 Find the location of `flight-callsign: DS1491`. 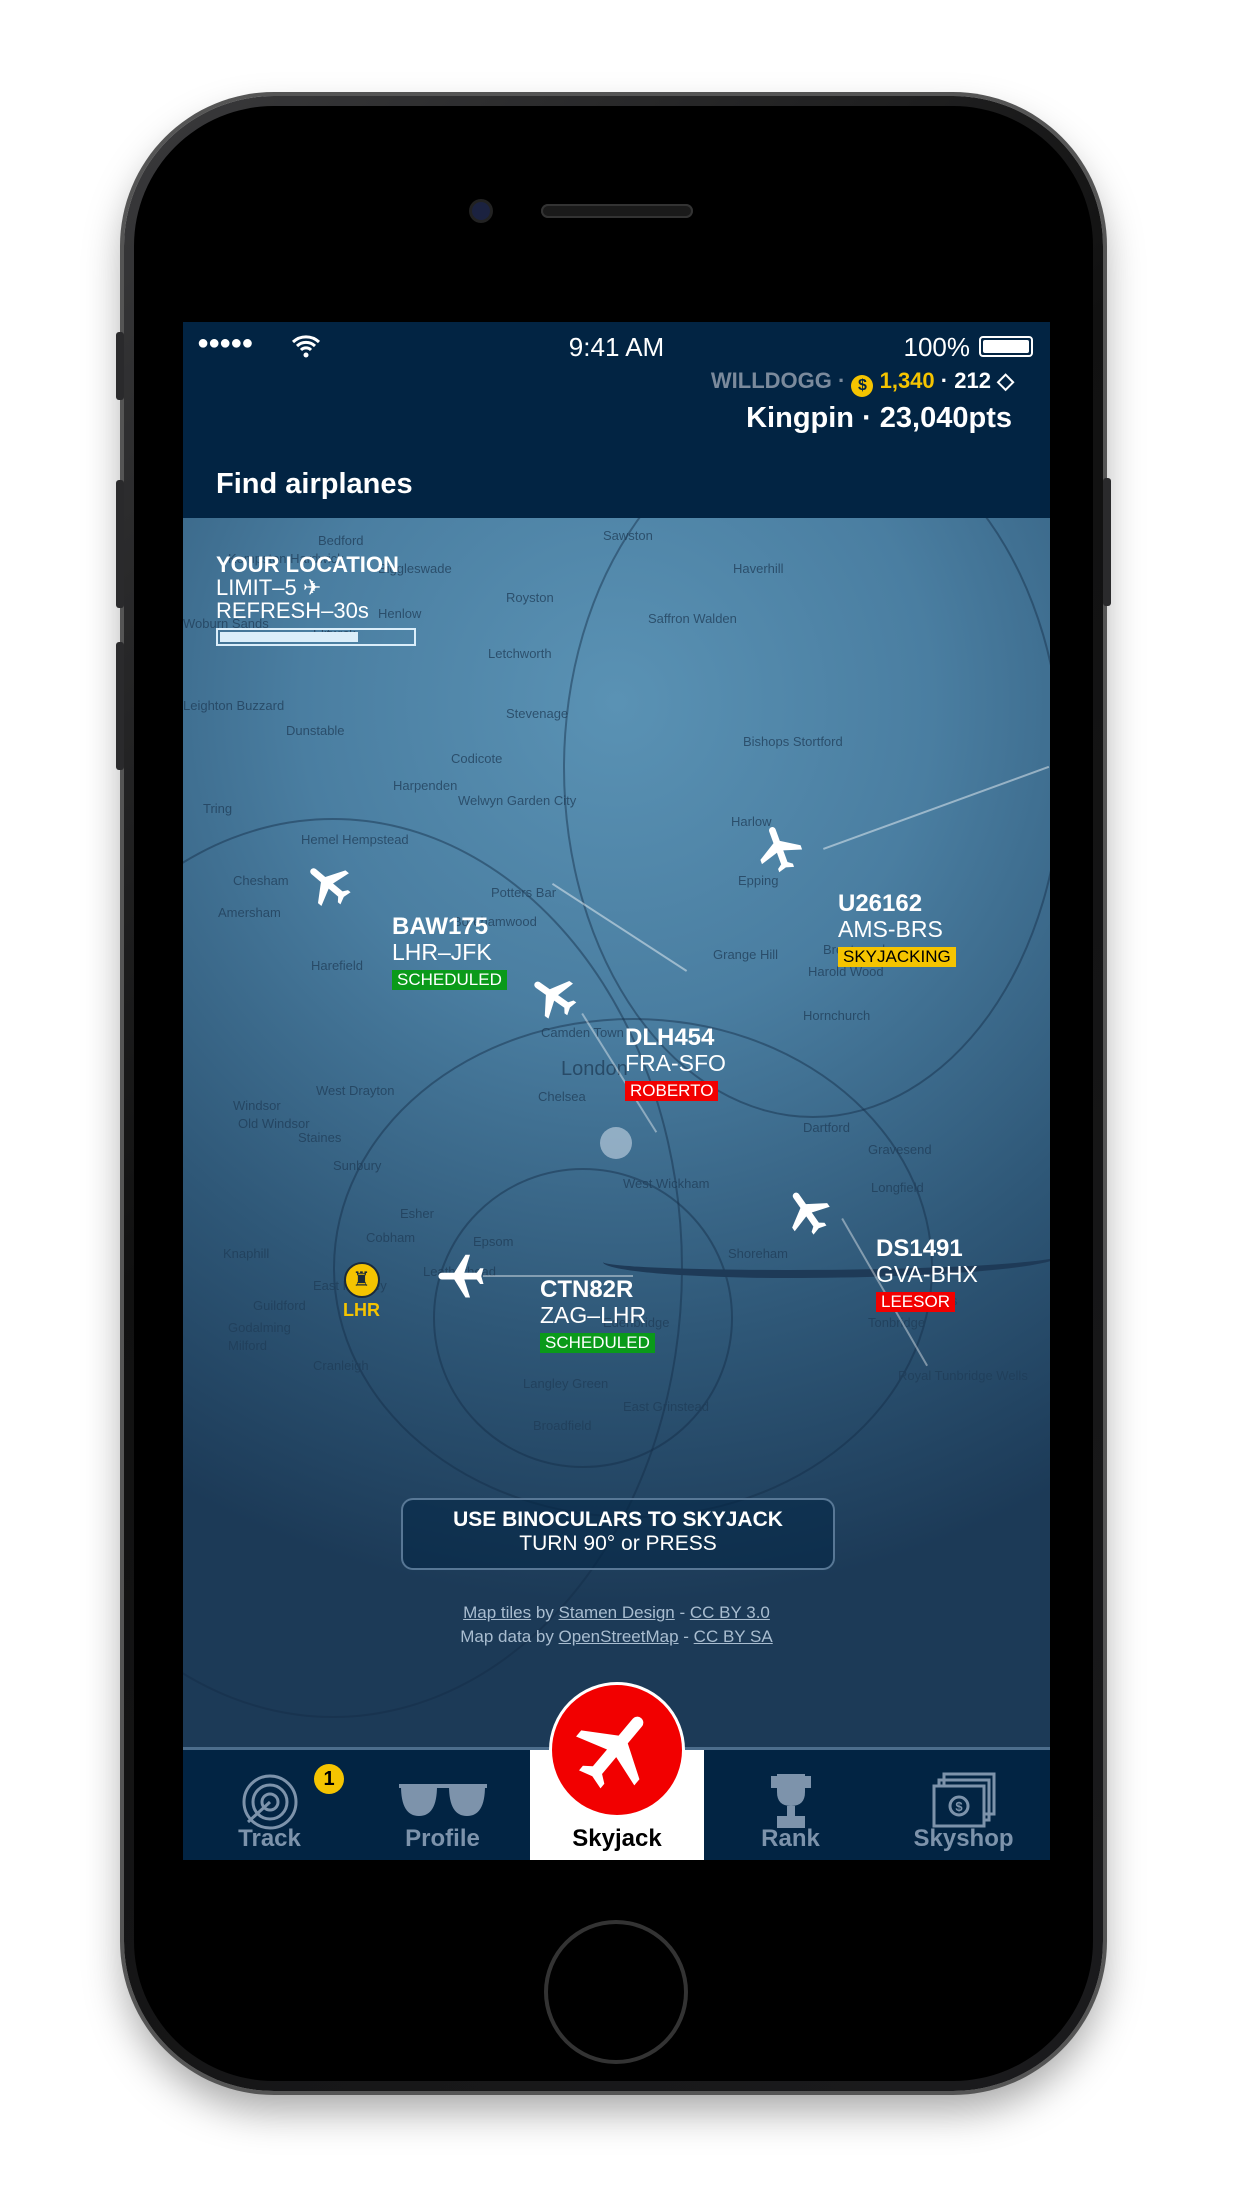

flight-callsign: DS1491 is located at coordinates (919, 1248).